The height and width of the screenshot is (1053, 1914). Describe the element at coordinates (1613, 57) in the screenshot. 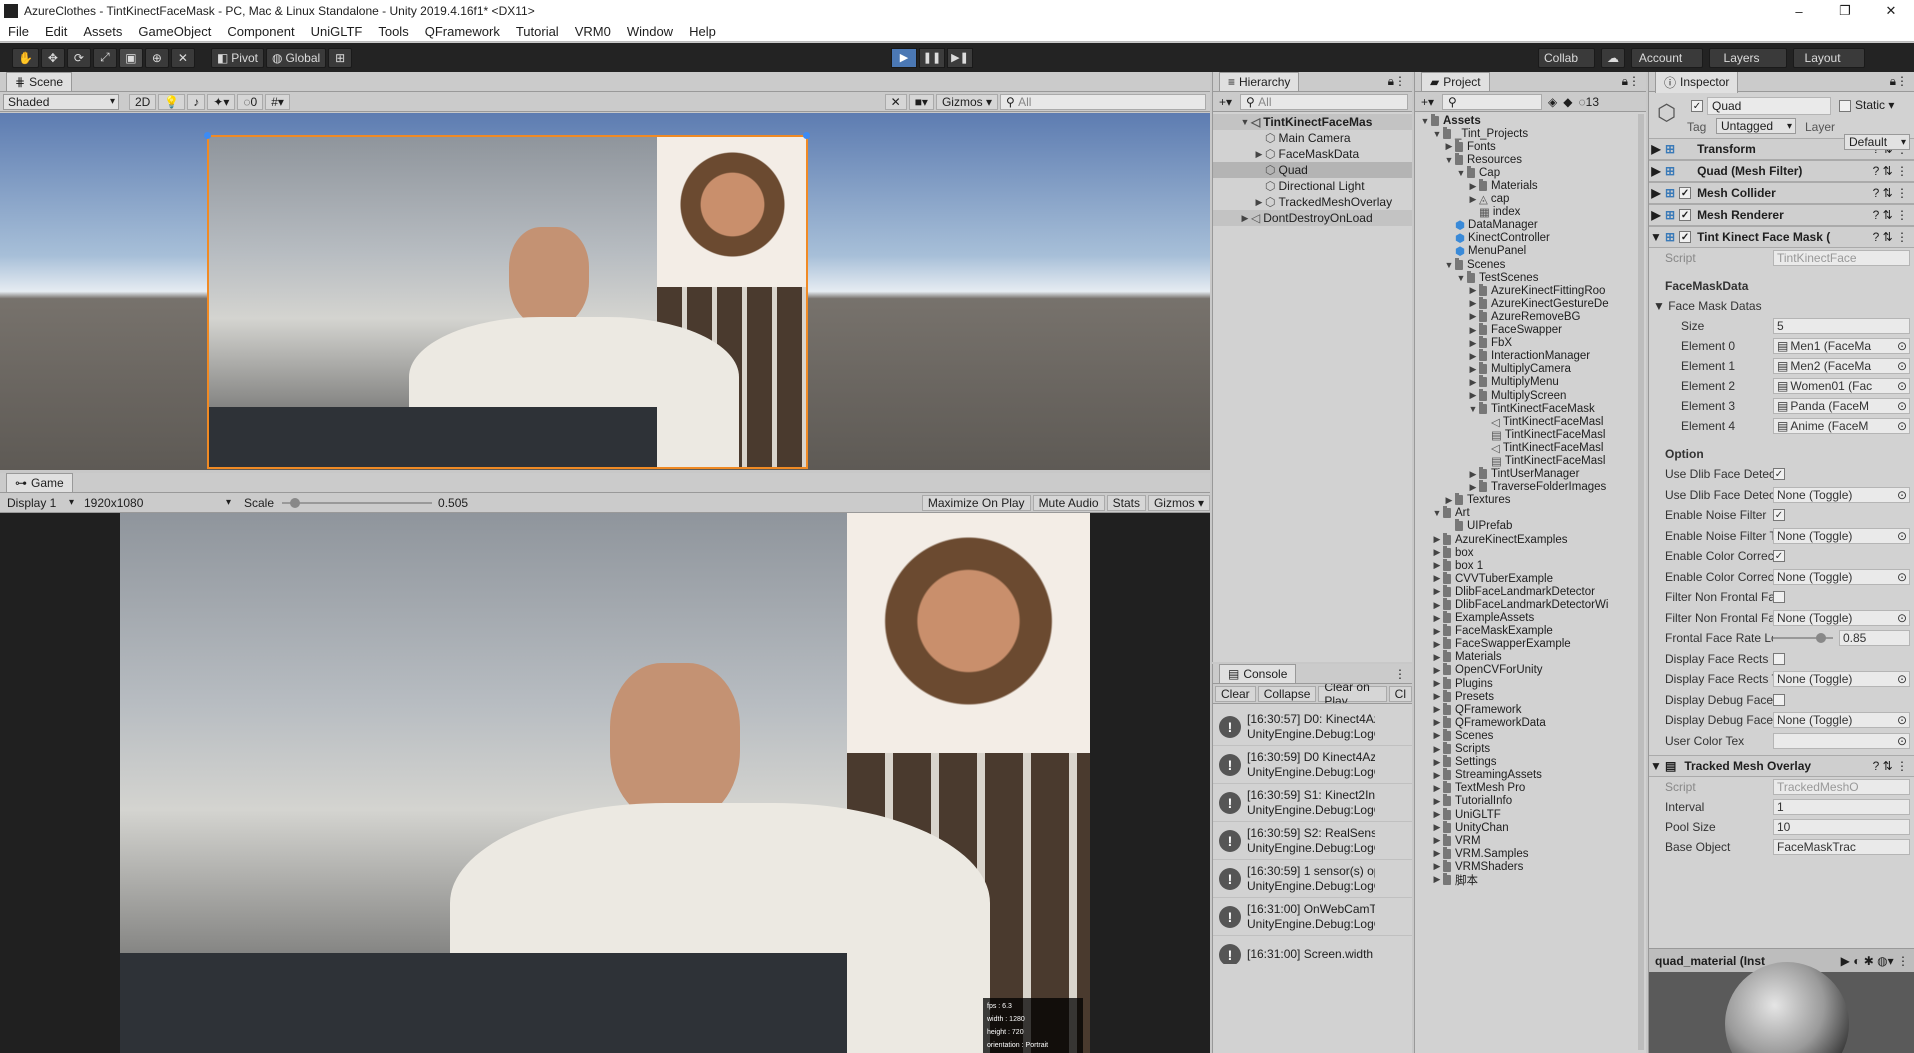

I see `cloud-icon: ☁` at that location.